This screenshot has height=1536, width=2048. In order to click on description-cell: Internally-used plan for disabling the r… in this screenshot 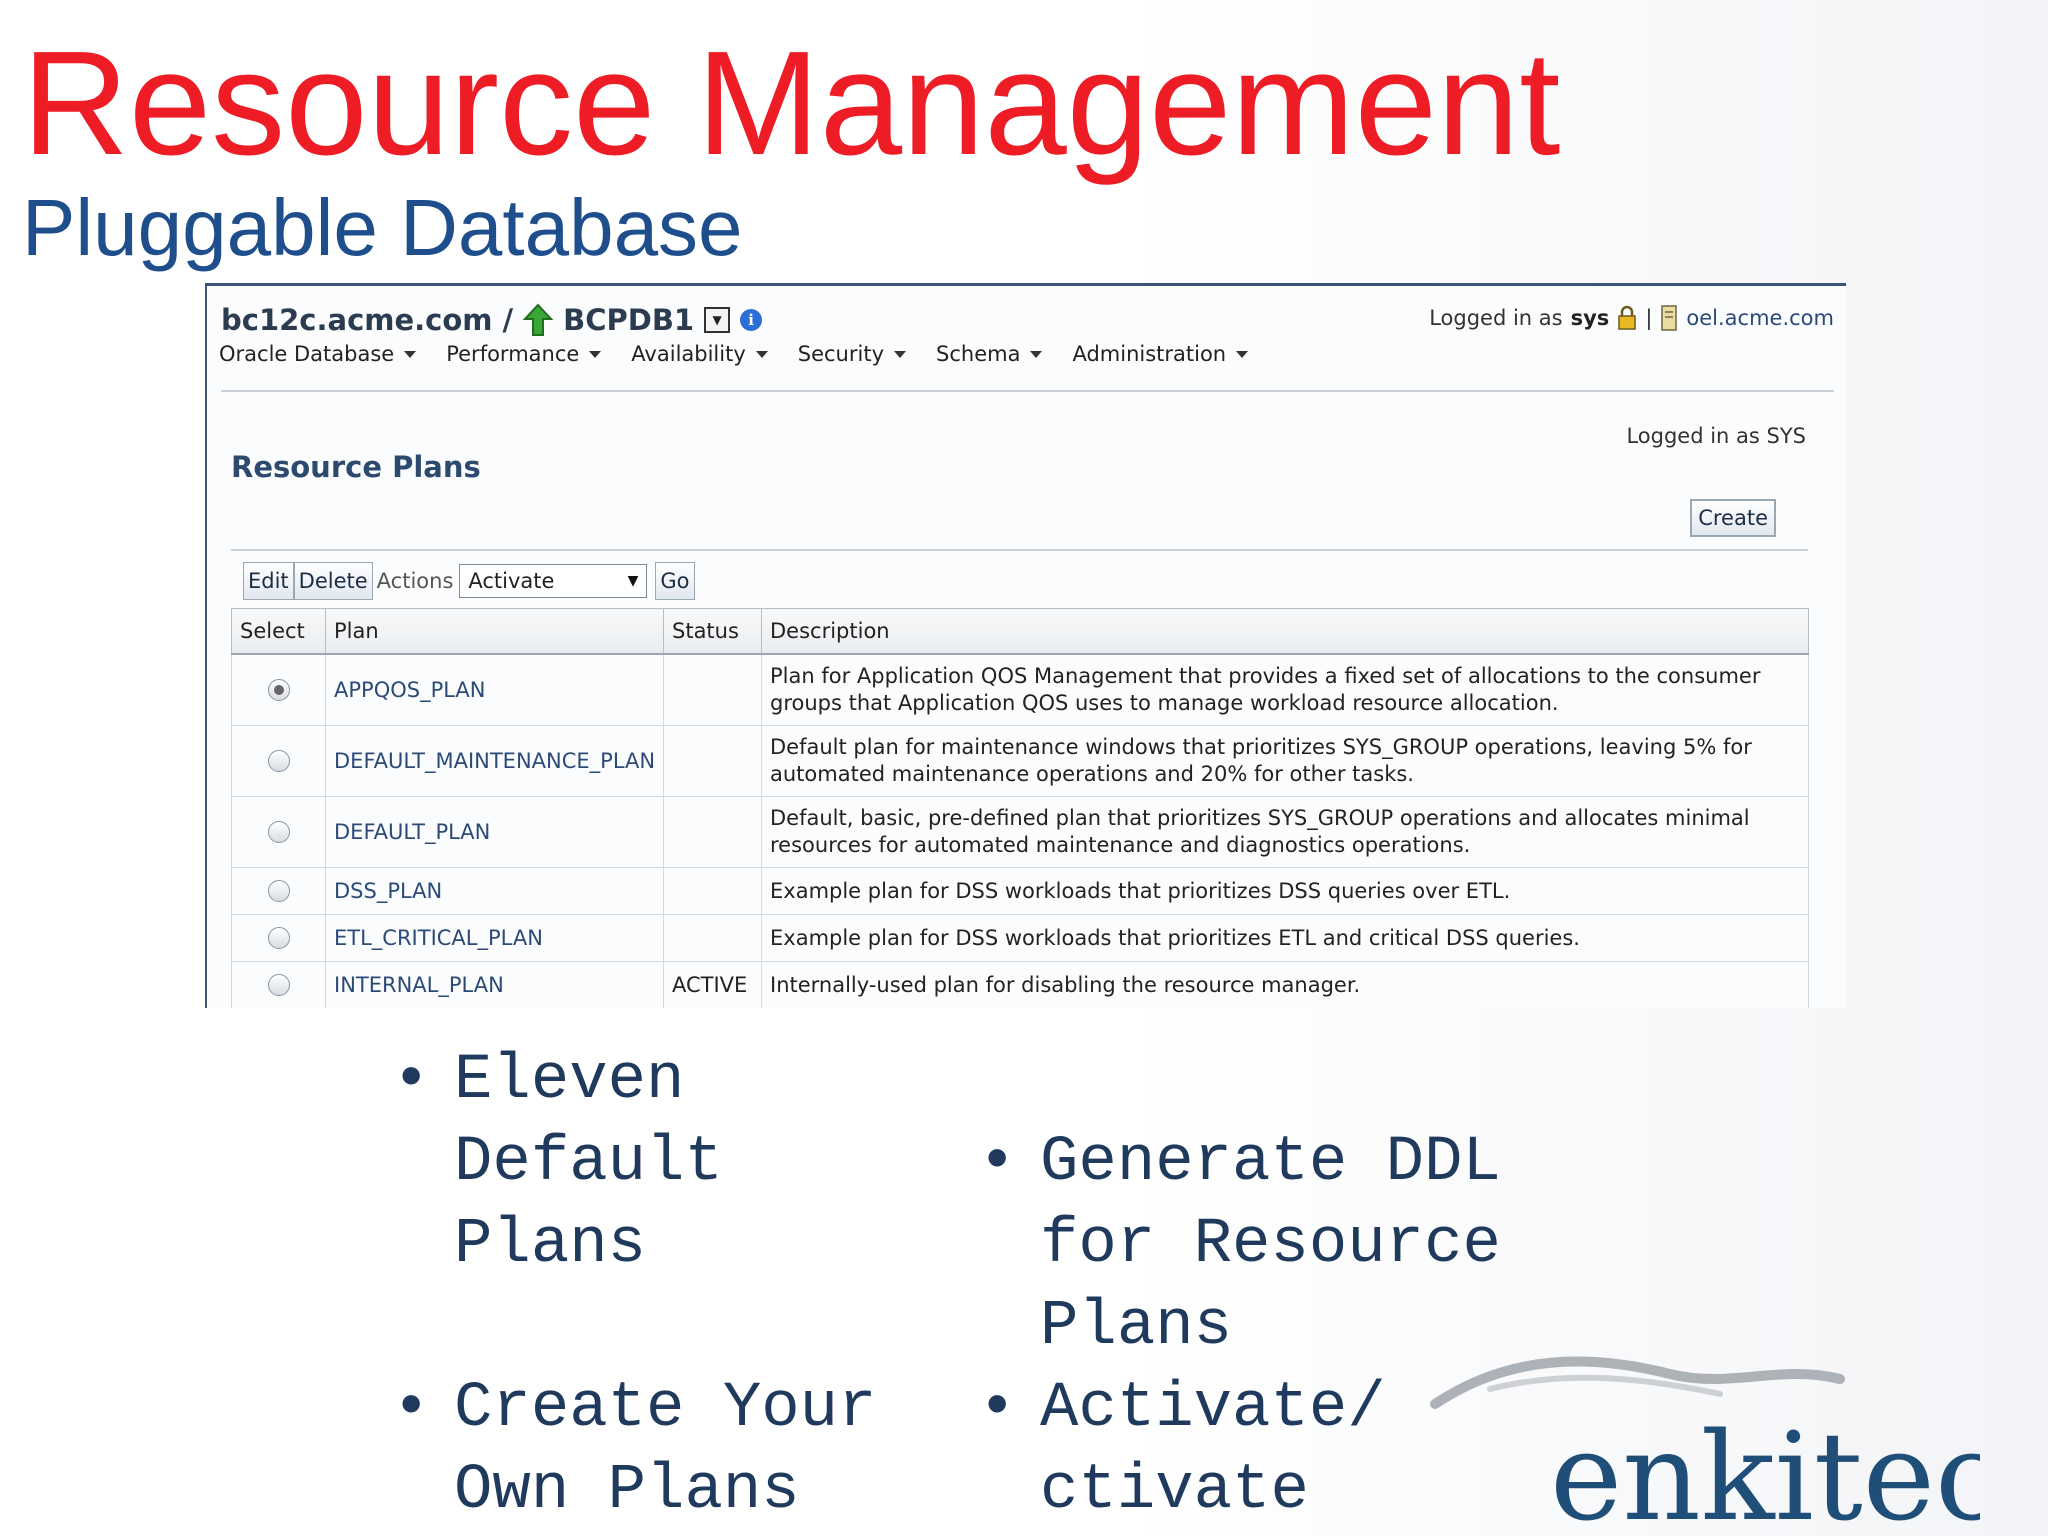, I will do `click(1285, 984)`.